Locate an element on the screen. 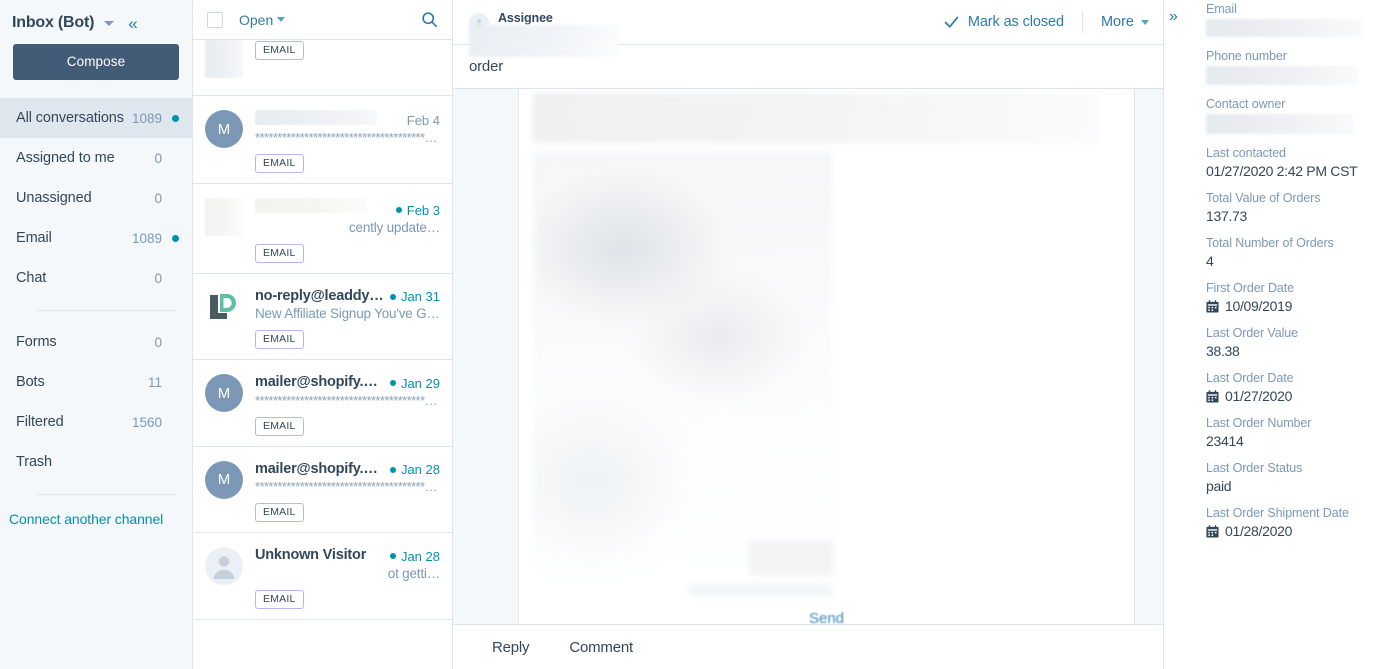 This screenshot has width=1375, height=669. list-item: Feb 3 cently update… EMAIL is located at coordinates (322, 229).